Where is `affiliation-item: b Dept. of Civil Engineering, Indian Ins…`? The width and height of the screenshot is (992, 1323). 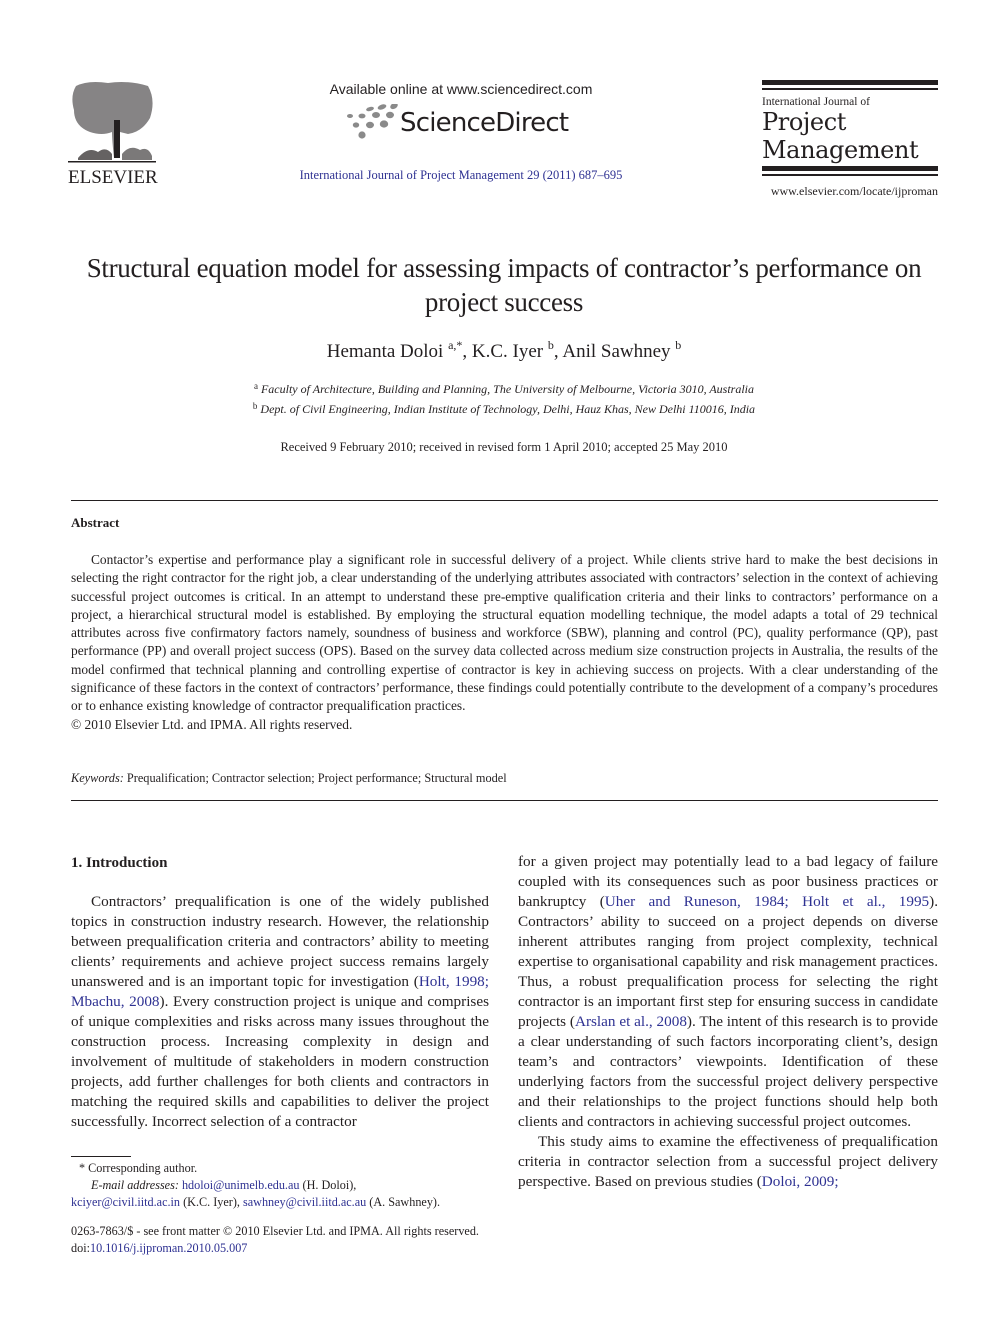 affiliation-item: b Dept. of Civil Engineering, Indian Ins… is located at coordinates (504, 408).